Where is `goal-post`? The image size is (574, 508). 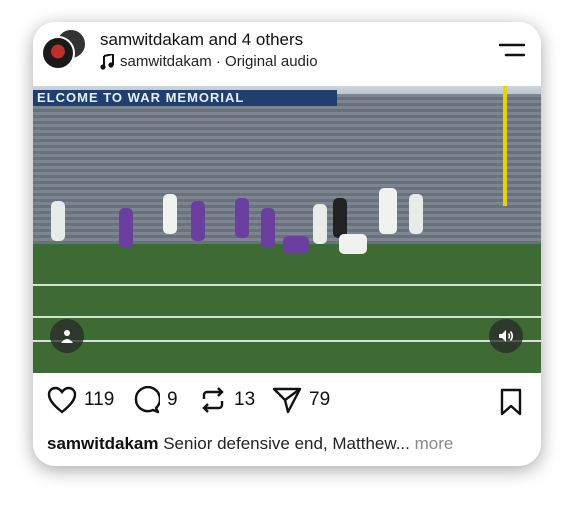
goal-post is located at coordinates (505, 146).